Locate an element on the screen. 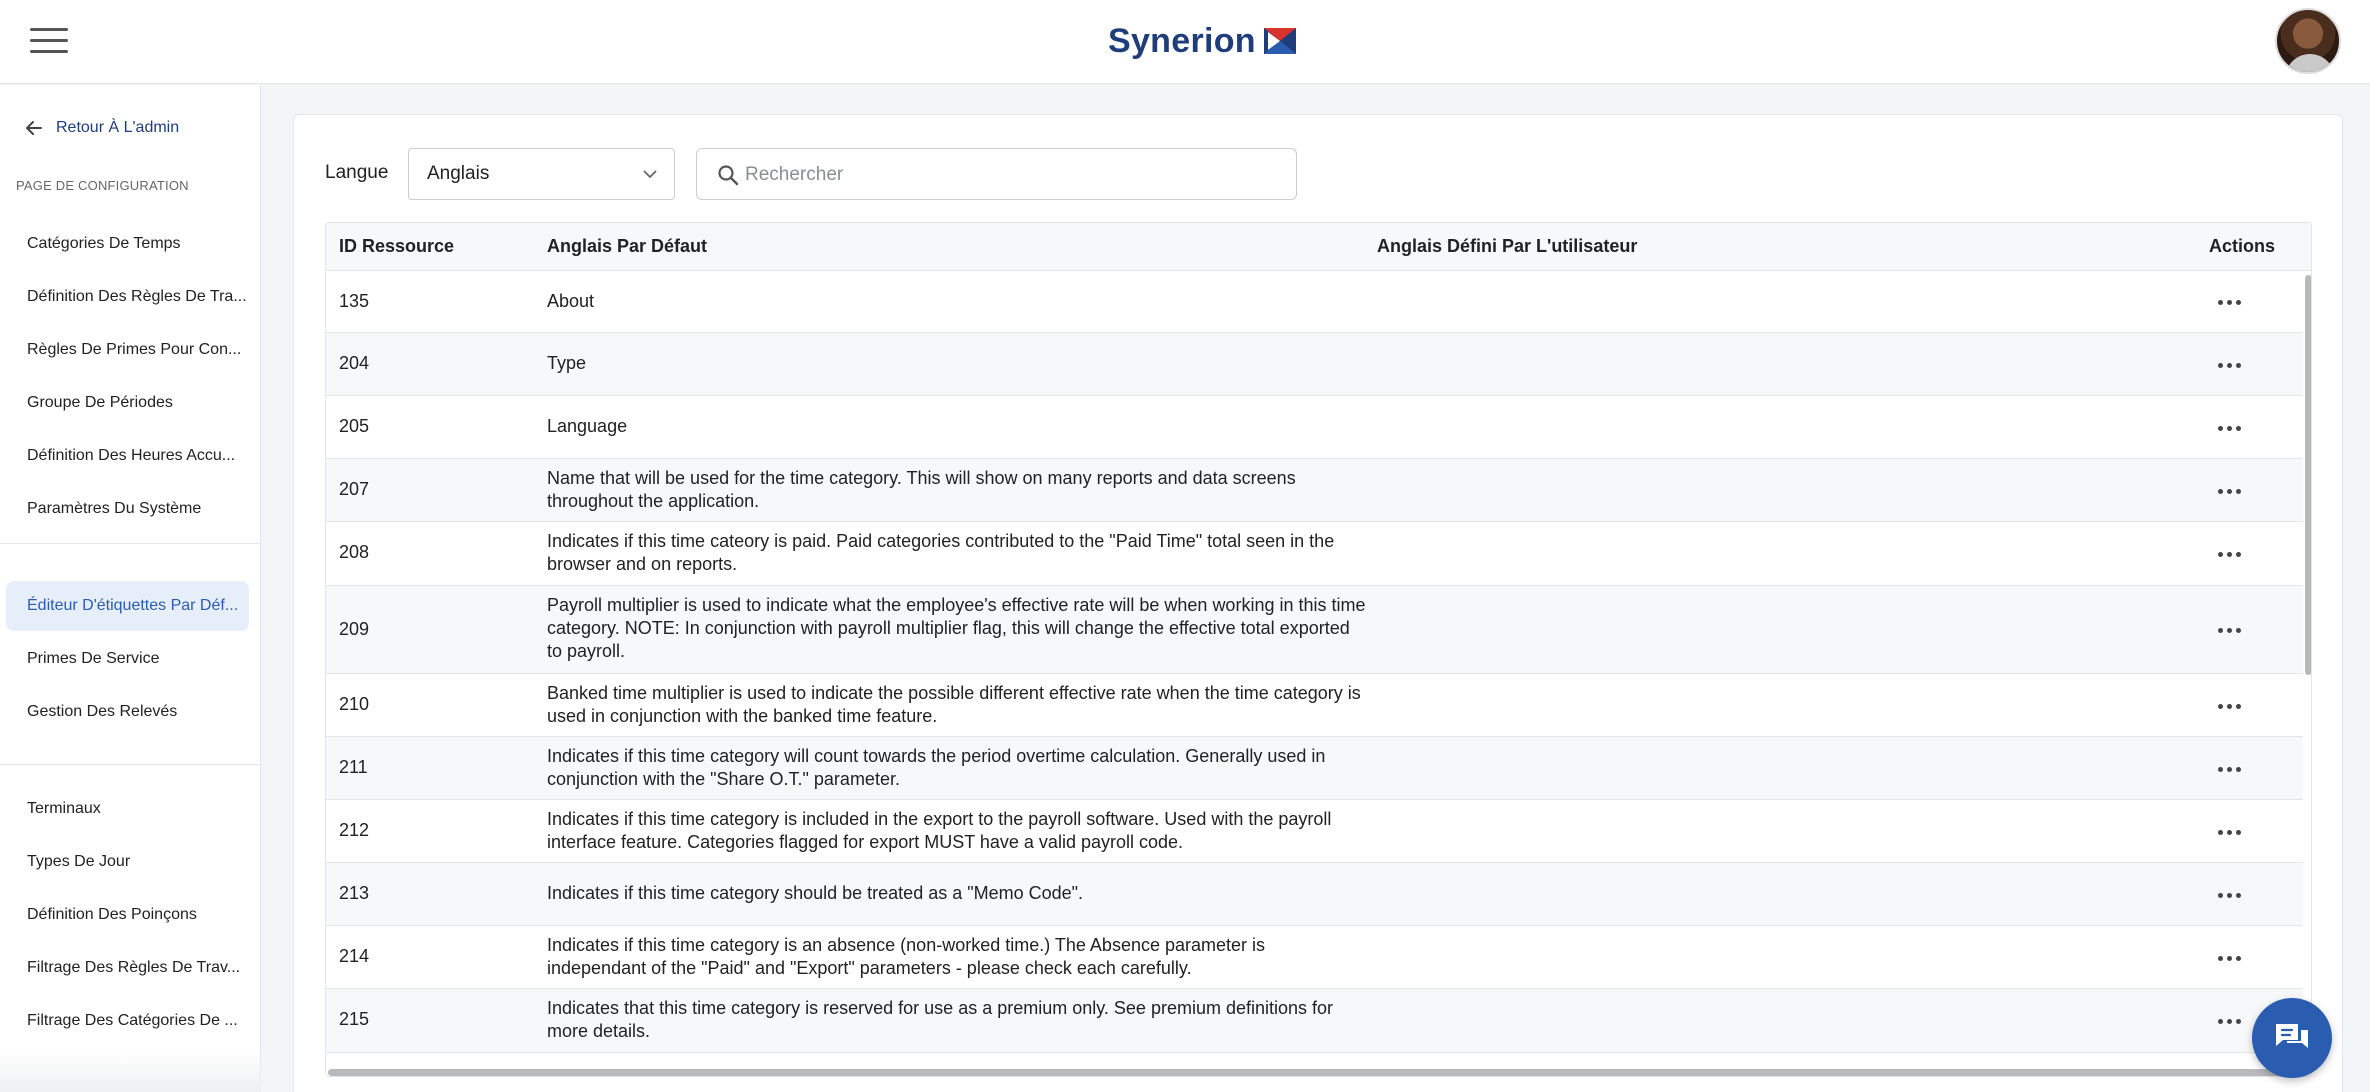  vertical-scrollbar is located at coordinates (2307, 673).